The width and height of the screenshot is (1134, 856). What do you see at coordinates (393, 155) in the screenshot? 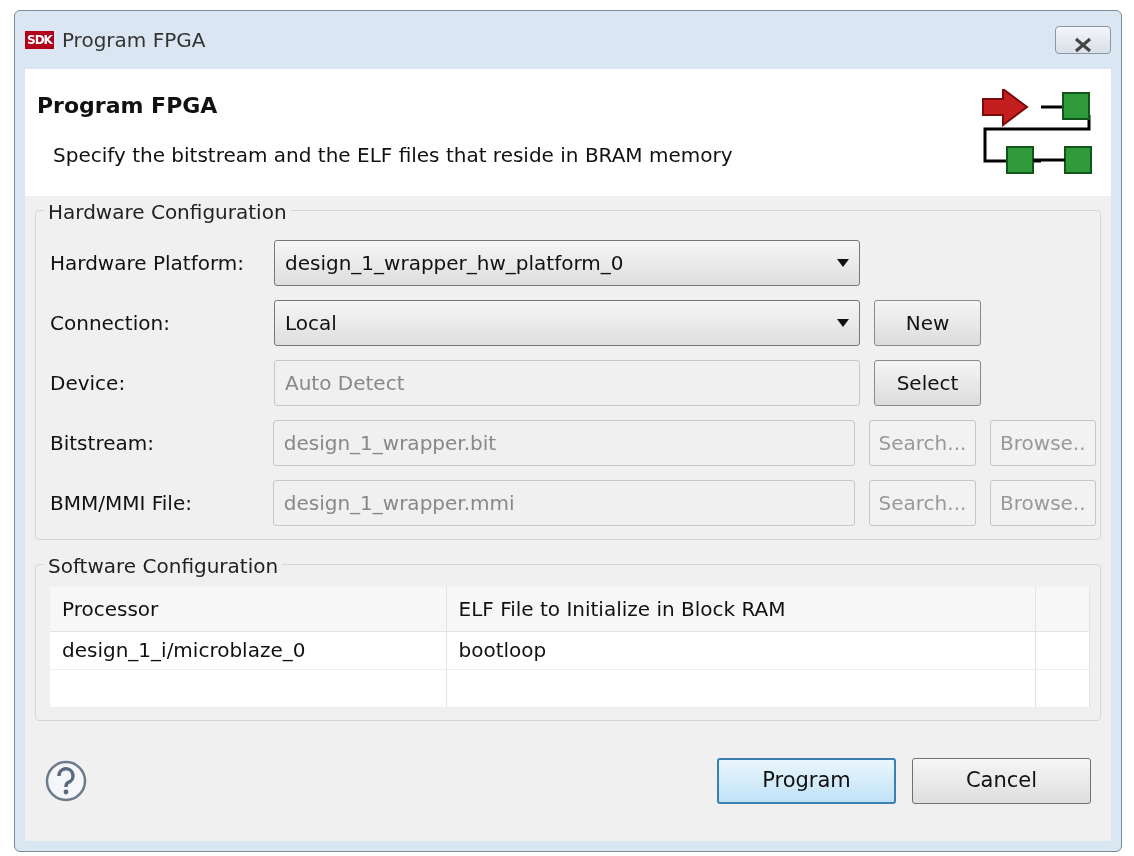
I see `dialog-description: Specify the bitstream and the ELF files that reside in BRAM memory` at bounding box center [393, 155].